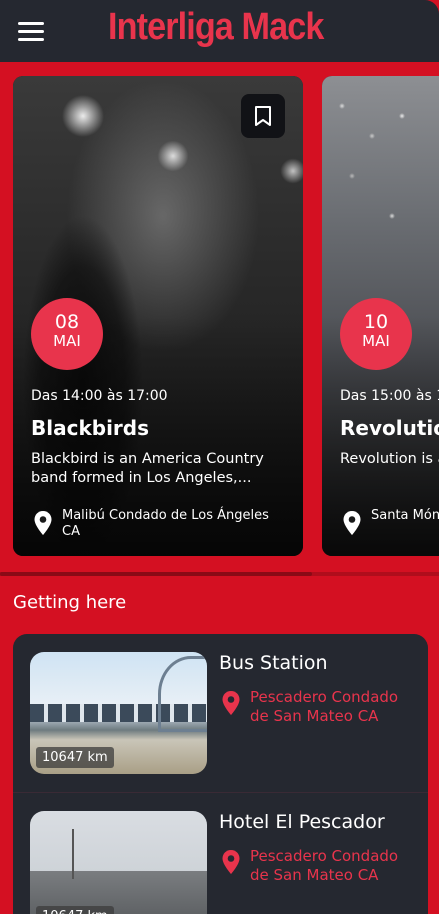  What do you see at coordinates (389, 396) in the screenshot?
I see `event-time: Das 15:00 às 1` at bounding box center [389, 396].